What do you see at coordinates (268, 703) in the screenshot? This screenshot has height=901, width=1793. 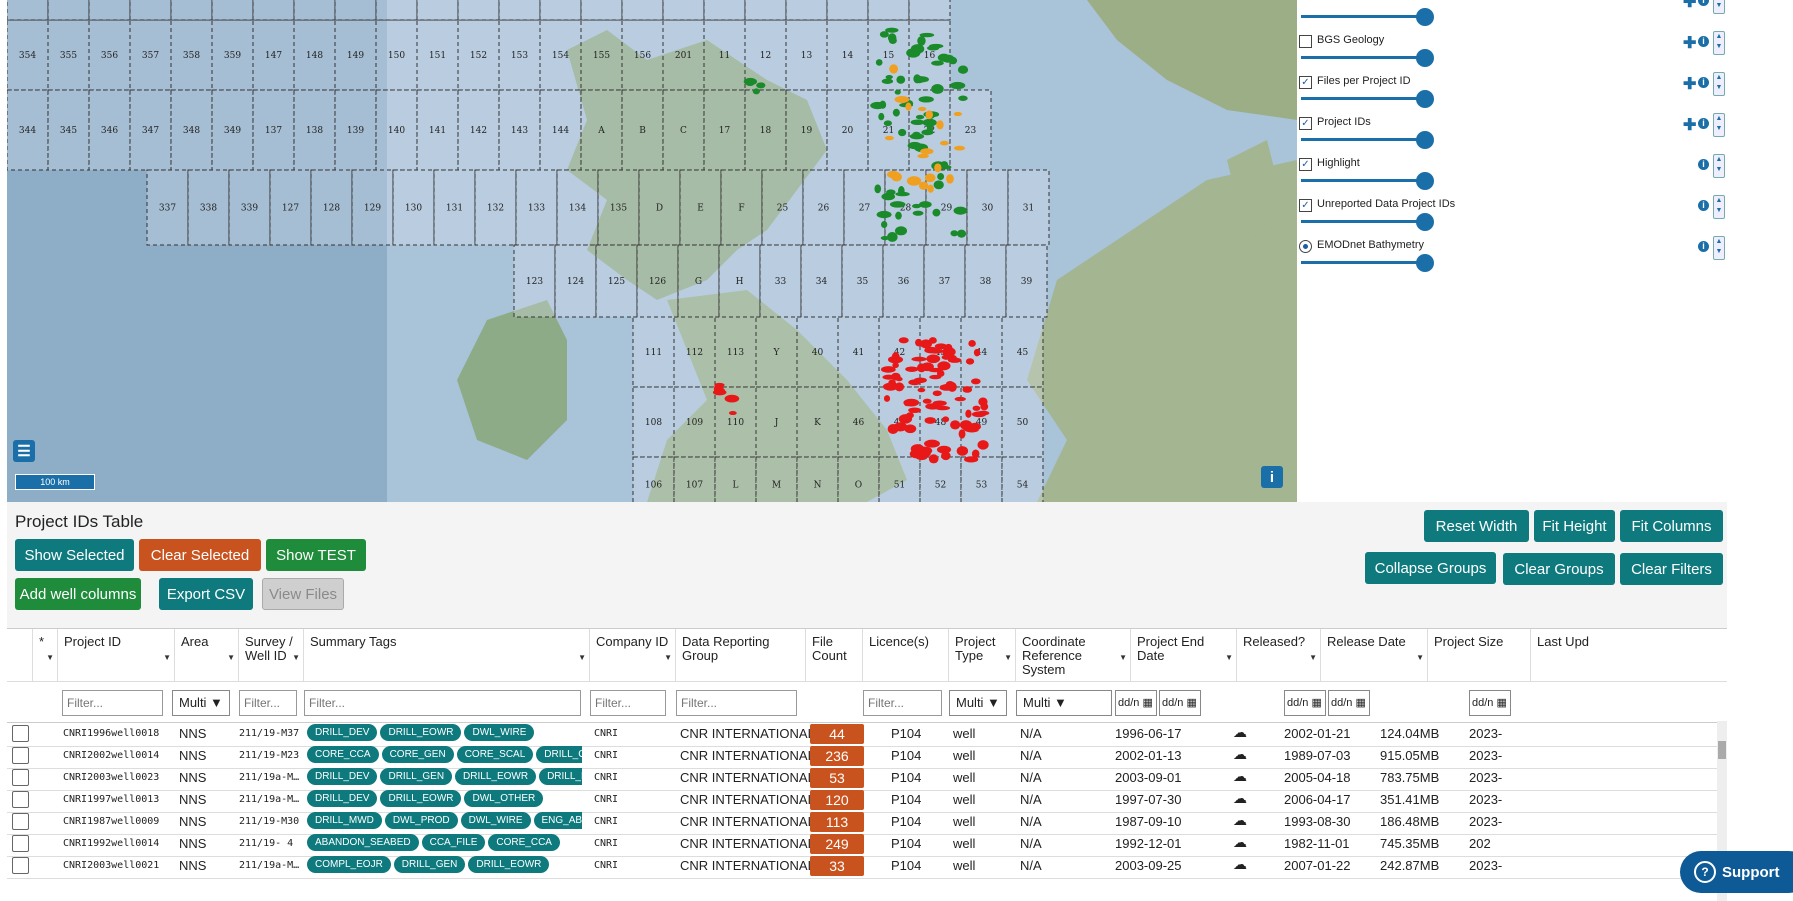 I see `survey-filter` at bounding box center [268, 703].